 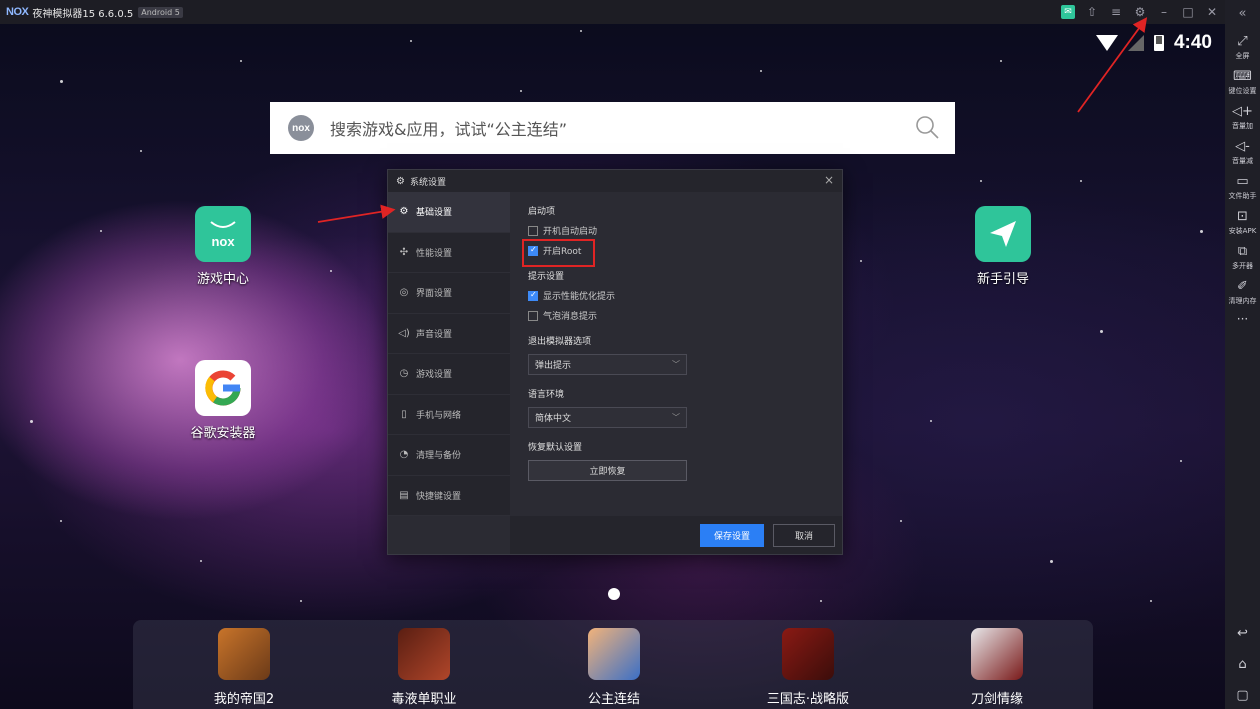 I want to click on section-restore-title: 恢复默认设置, so click(x=555, y=448).